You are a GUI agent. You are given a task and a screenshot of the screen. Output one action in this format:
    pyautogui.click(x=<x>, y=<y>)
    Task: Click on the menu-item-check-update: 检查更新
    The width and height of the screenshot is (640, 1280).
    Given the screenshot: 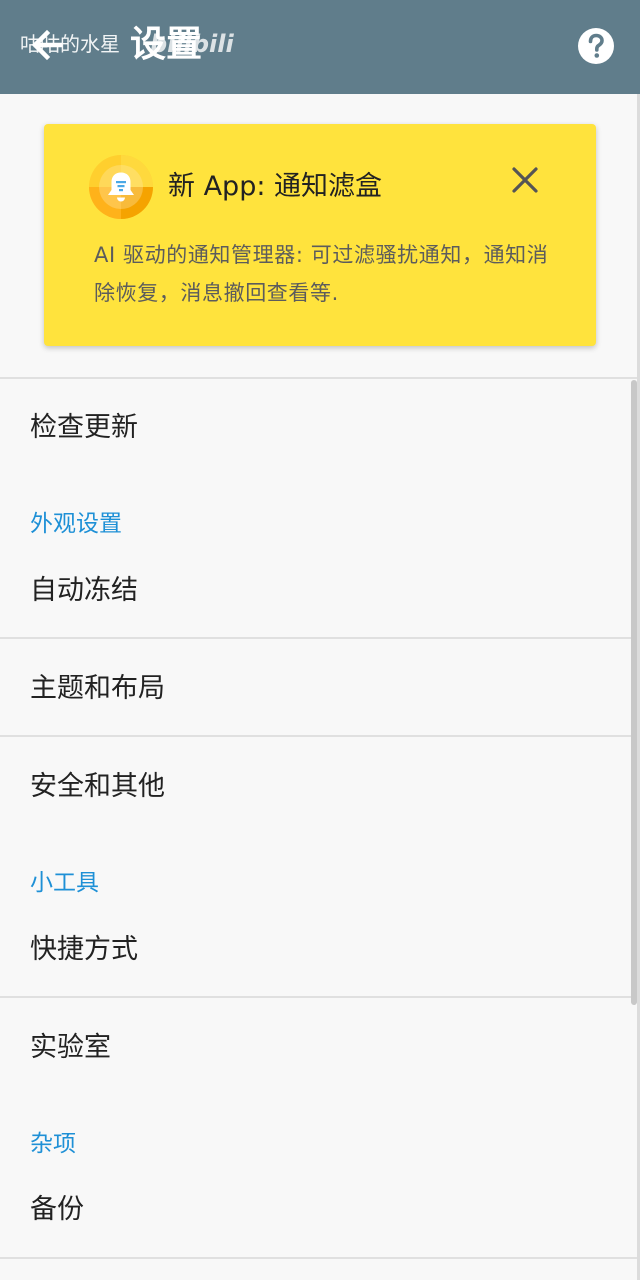 What is the action you would take?
    pyautogui.click(x=84, y=428)
    